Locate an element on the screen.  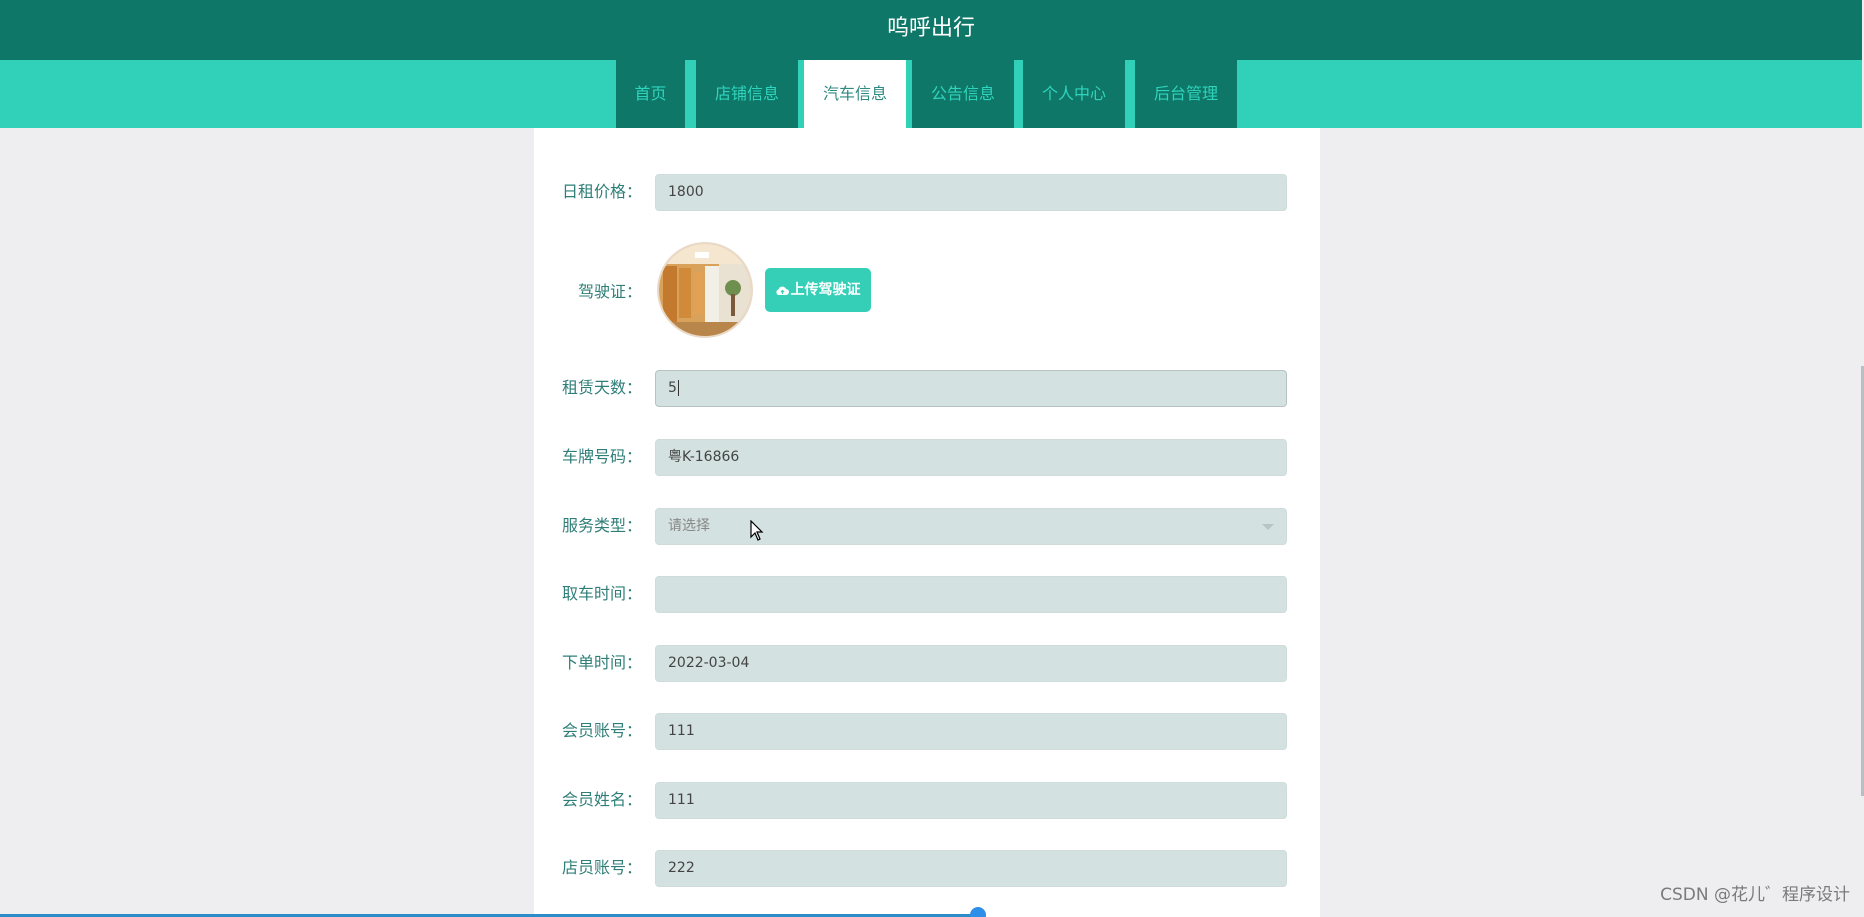
nav-car-info: 汽车信息 is located at coordinates (855, 94).